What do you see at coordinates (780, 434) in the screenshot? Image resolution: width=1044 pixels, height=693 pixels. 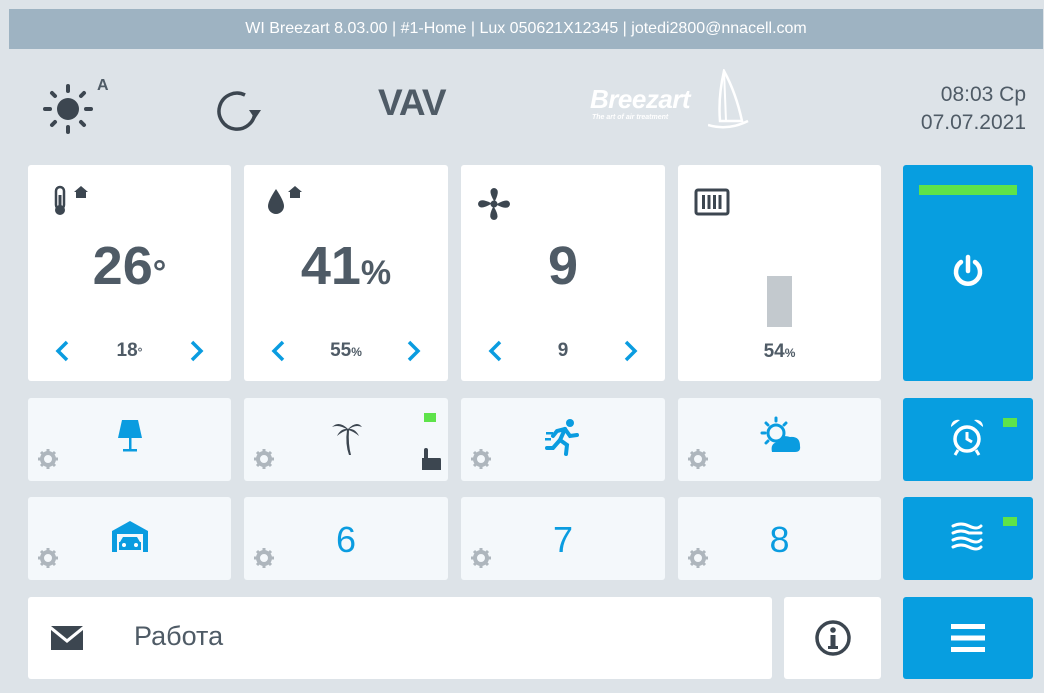 I see `sun-cloud-icon` at bounding box center [780, 434].